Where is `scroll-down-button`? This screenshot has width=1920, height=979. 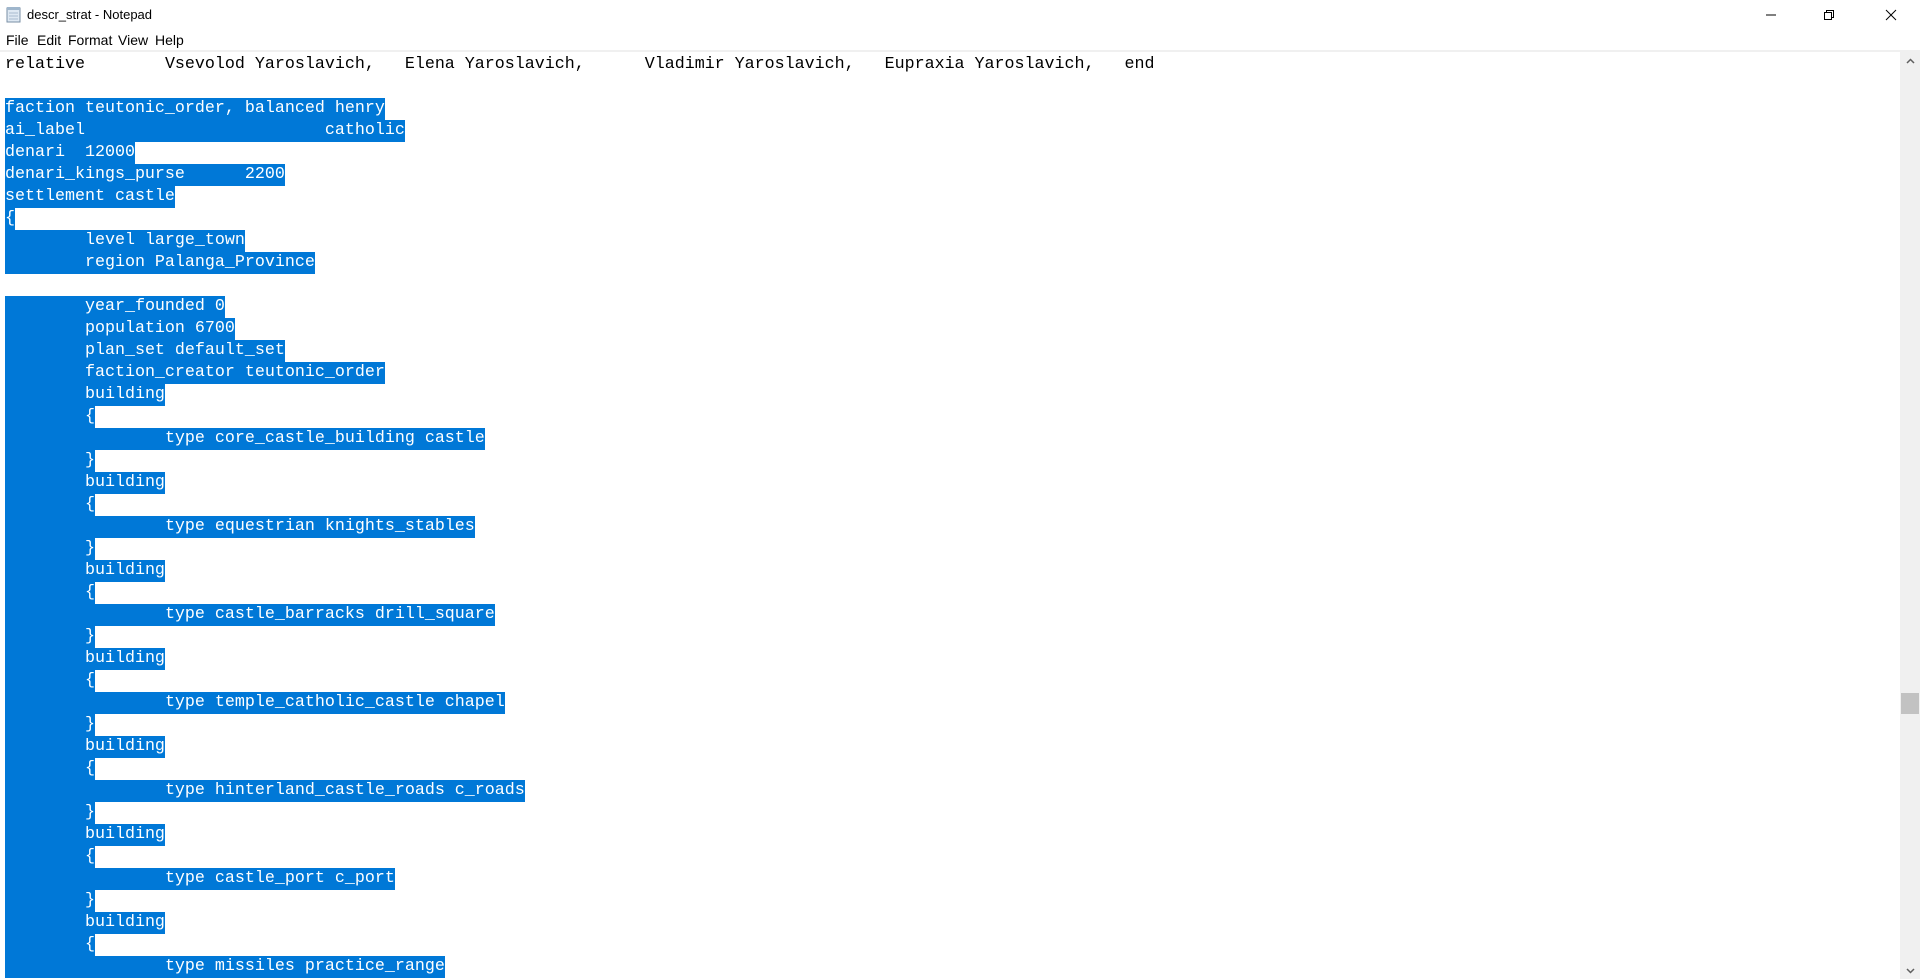
scroll-down-button is located at coordinates (1910, 970).